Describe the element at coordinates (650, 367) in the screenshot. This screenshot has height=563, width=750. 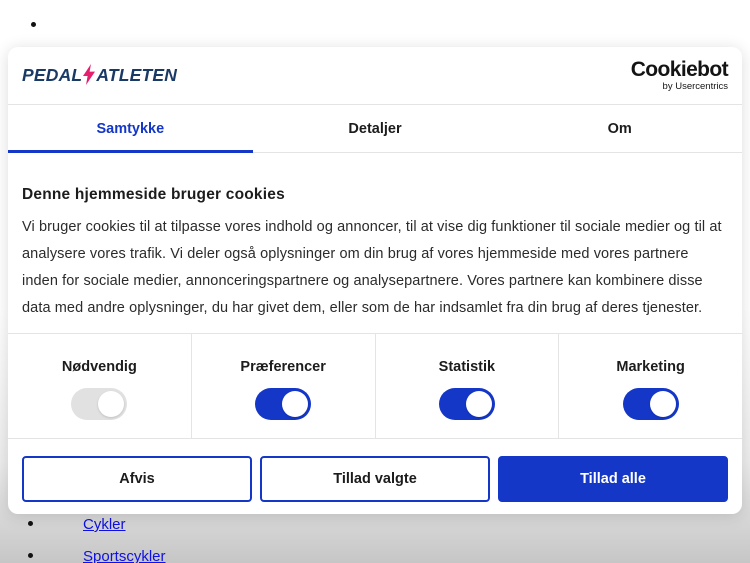
I see `category-label: Marketing` at that location.